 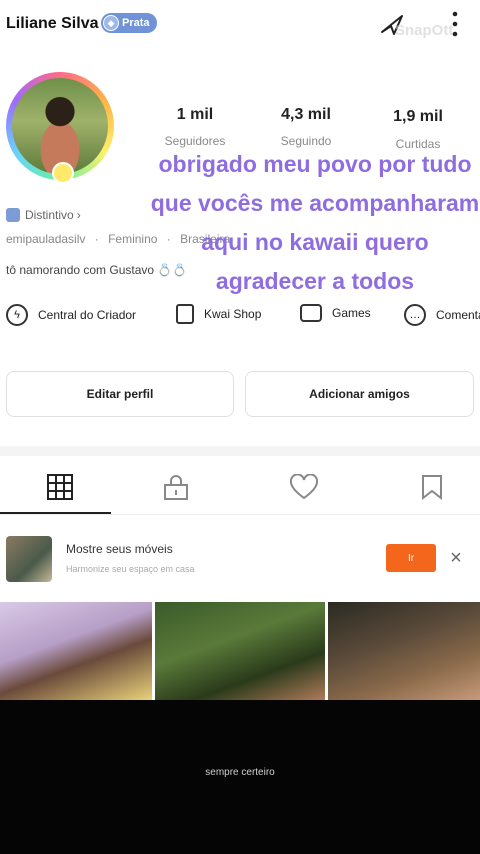 I want to click on watermark: SnapOtt, so click(x=424, y=30).